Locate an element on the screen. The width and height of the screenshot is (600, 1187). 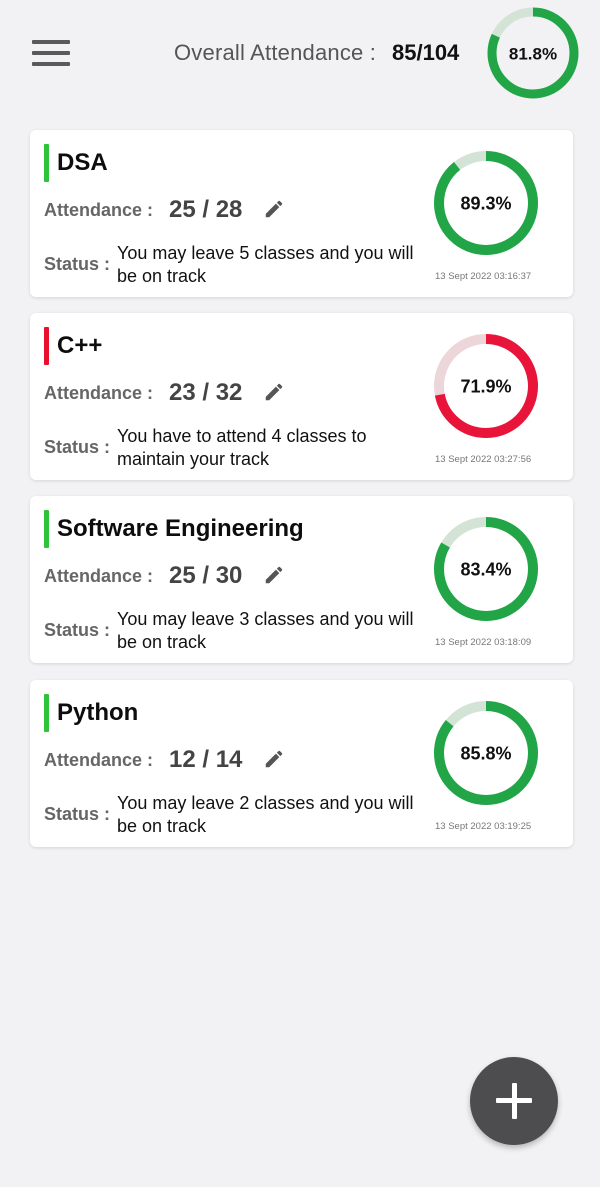
attendance-percent-label: 71.9% is located at coordinates (485, 387).